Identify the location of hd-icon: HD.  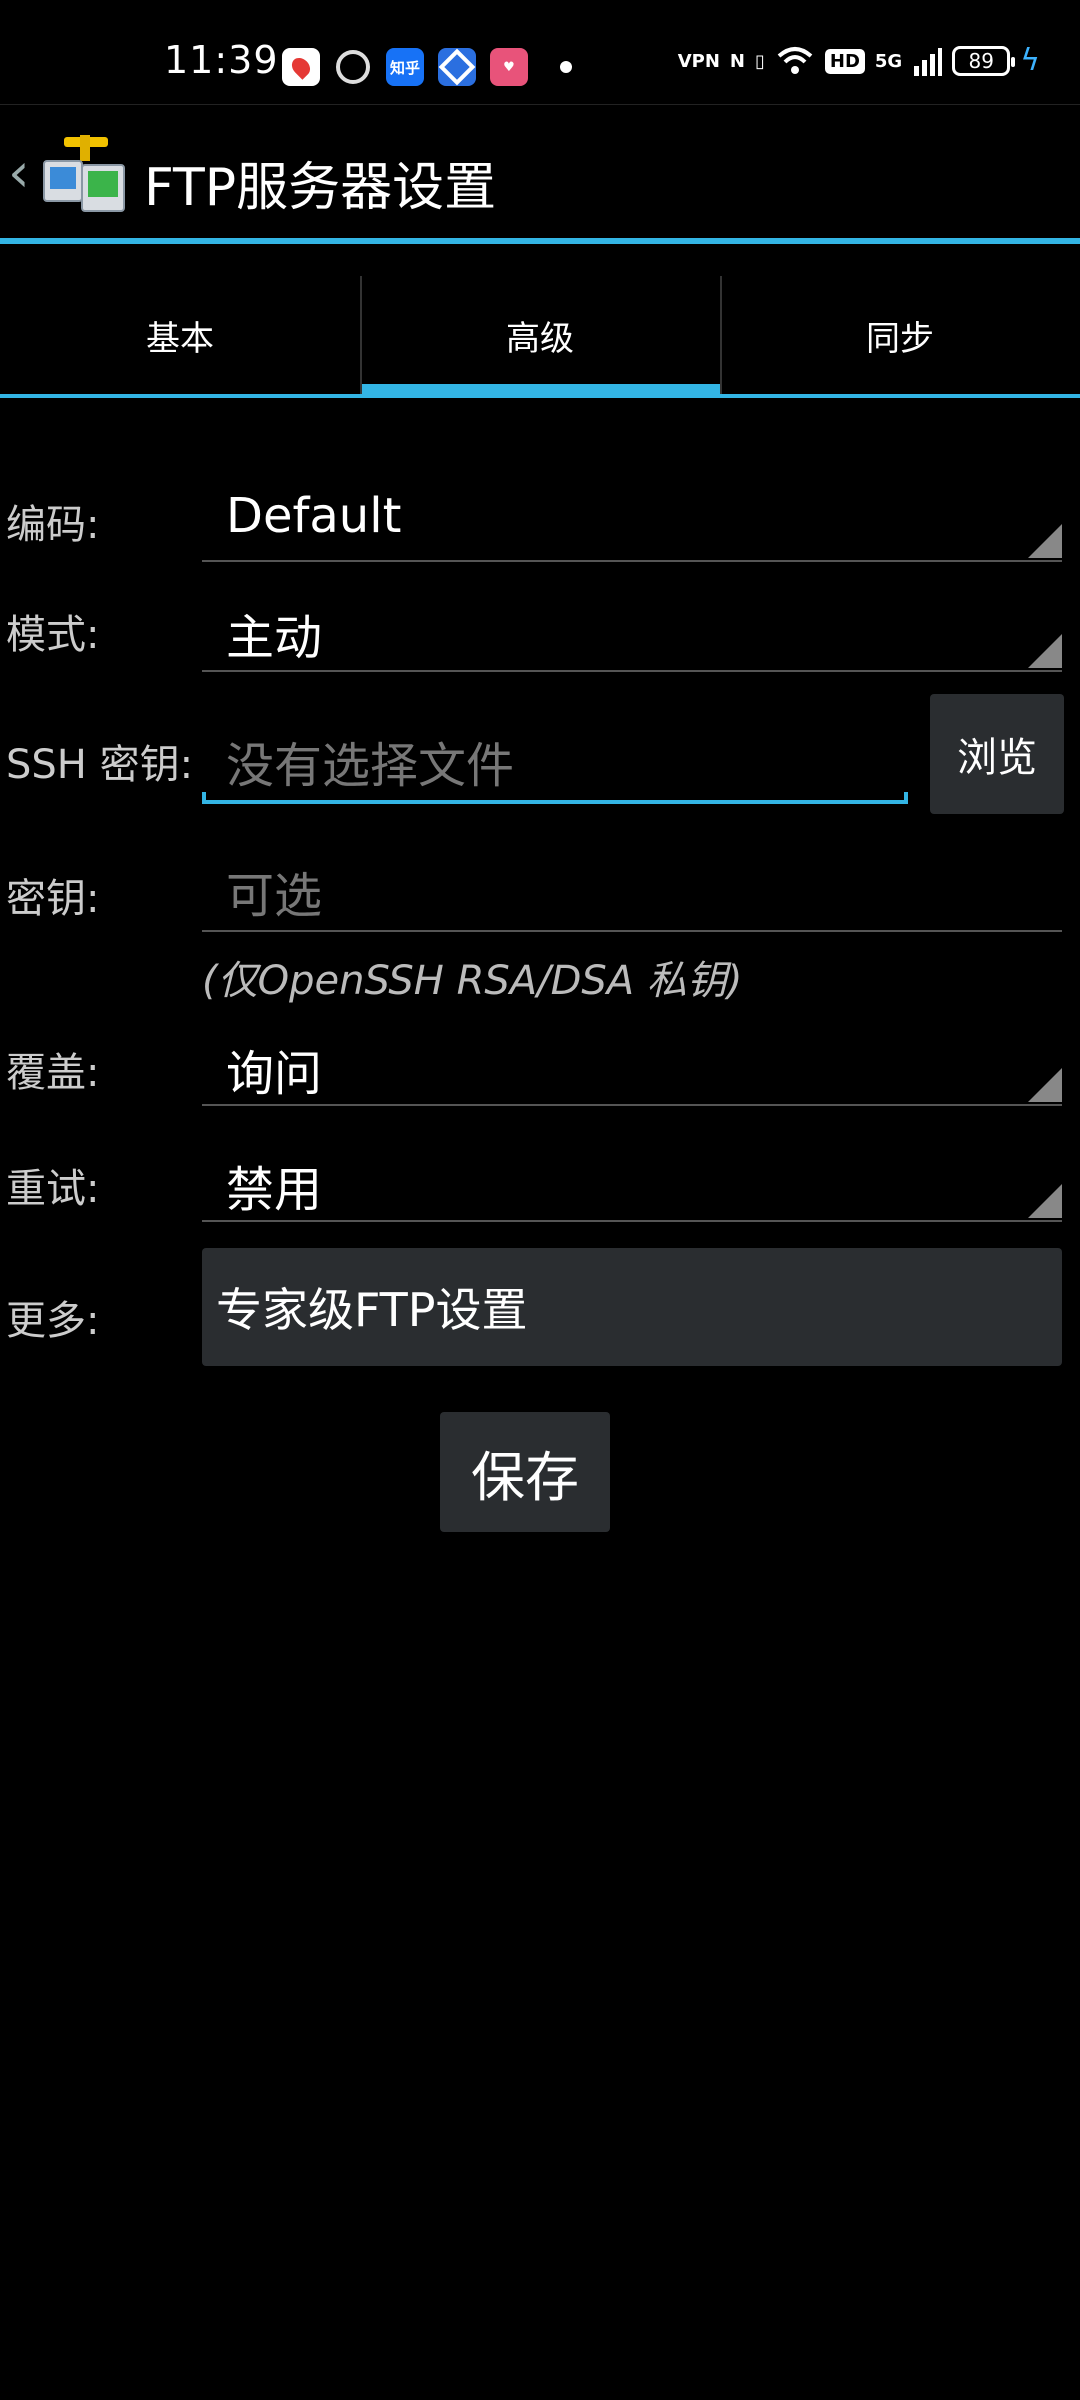
(844, 61).